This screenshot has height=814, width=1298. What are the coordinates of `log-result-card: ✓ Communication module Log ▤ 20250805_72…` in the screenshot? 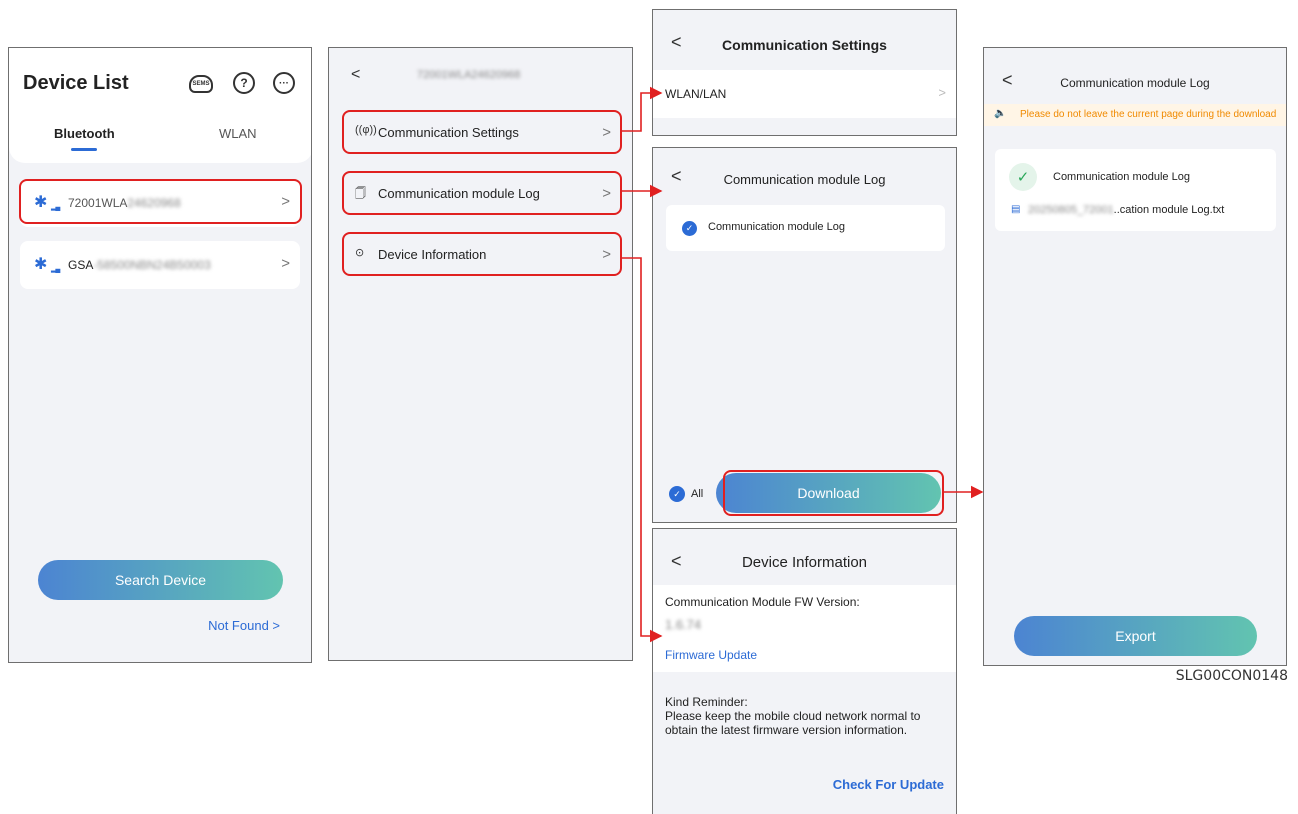 It's located at (1135, 190).